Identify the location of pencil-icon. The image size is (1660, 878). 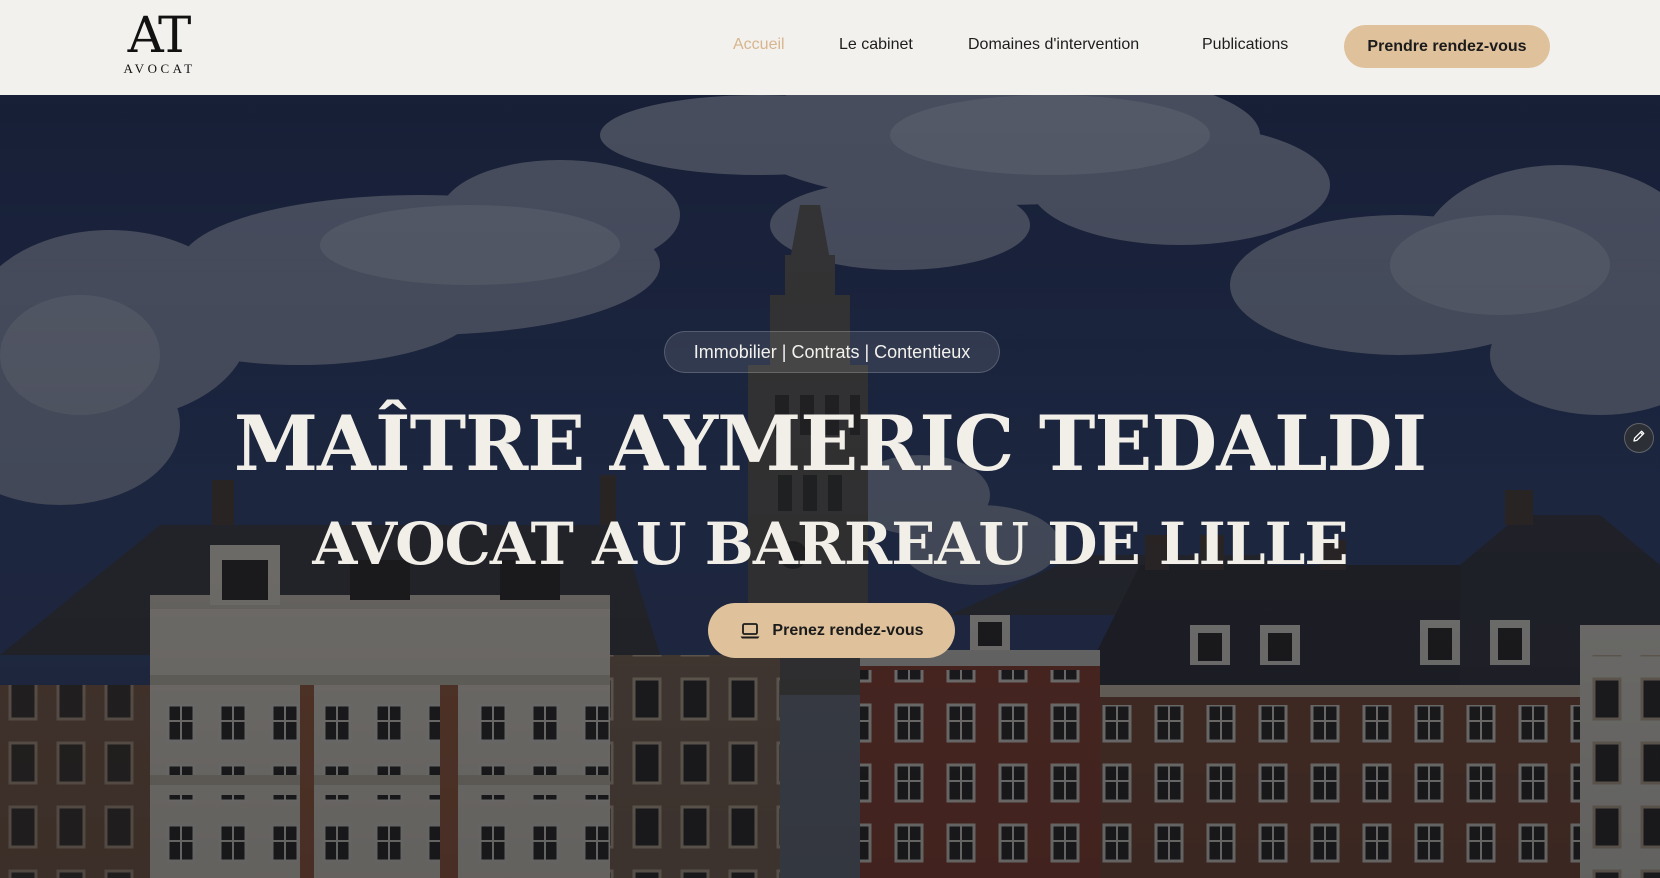
(1639, 438).